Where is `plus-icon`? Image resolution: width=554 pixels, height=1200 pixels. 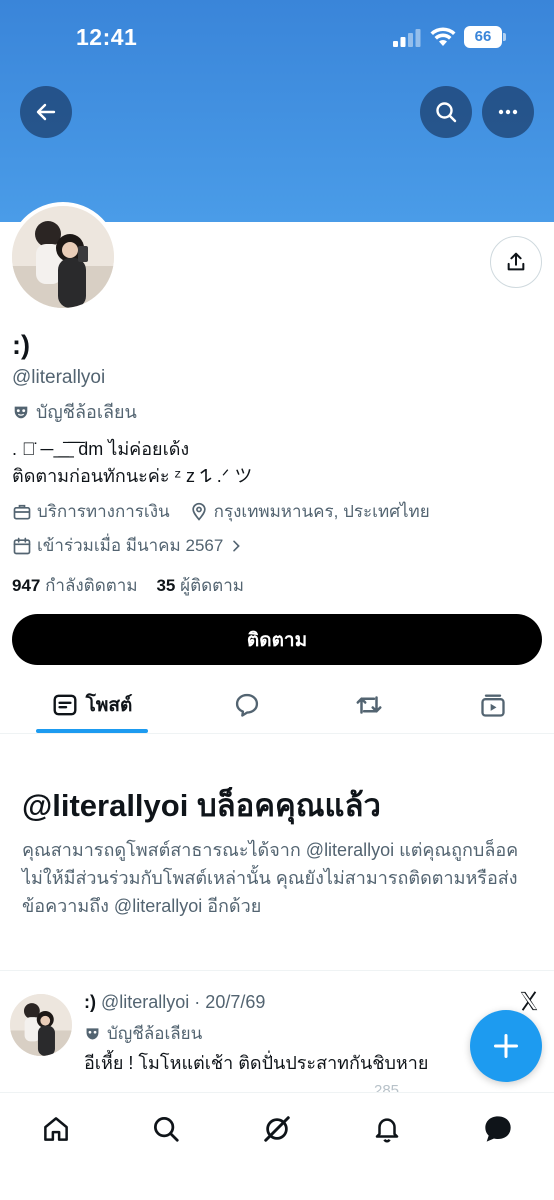
plus-icon is located at coordinates (506, 1046).